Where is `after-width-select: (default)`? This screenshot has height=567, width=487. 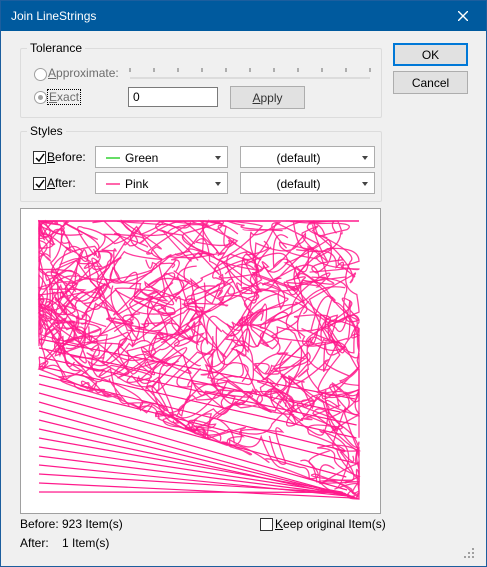 after-width-select: (default) is located at coordinates (307, 183).